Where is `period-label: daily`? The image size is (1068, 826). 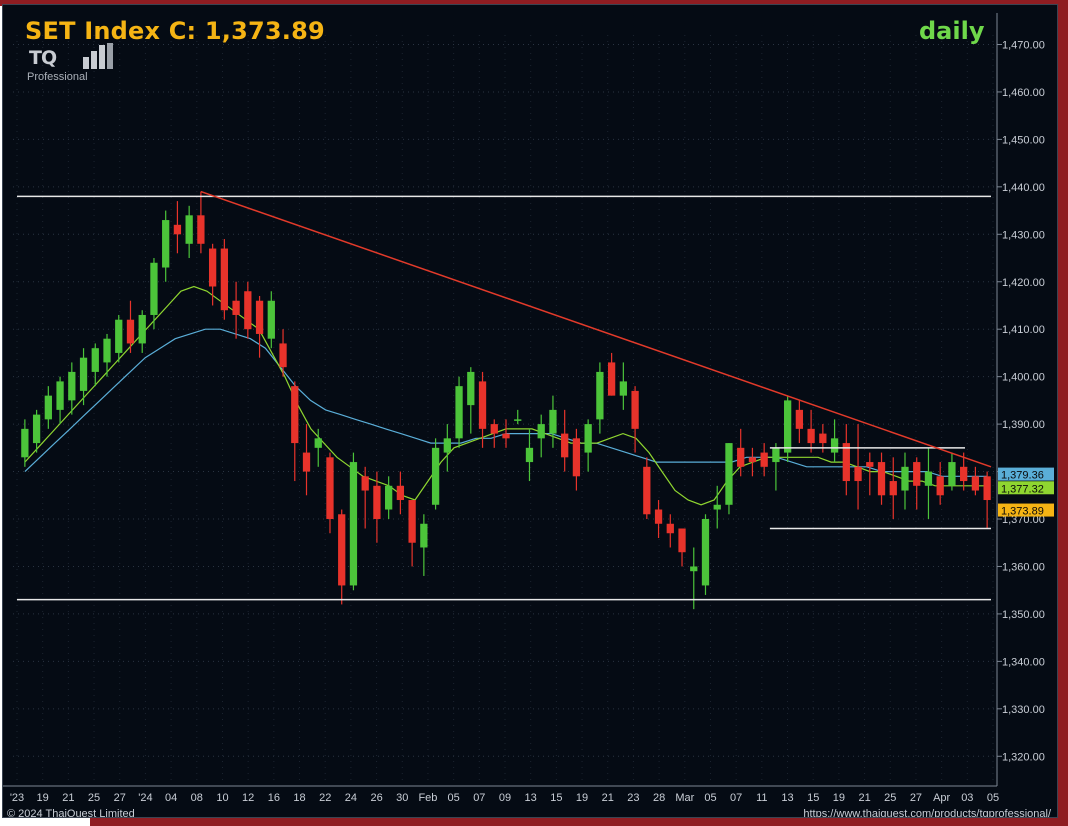 period-label: daily is located at coordinates (951, 31).